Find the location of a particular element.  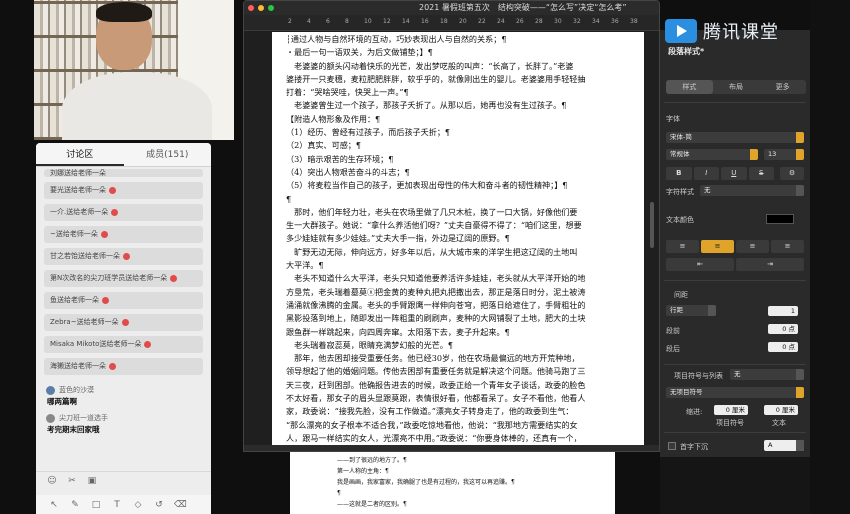

align-right-icon: ≡ is located at coordinates (752, 246).